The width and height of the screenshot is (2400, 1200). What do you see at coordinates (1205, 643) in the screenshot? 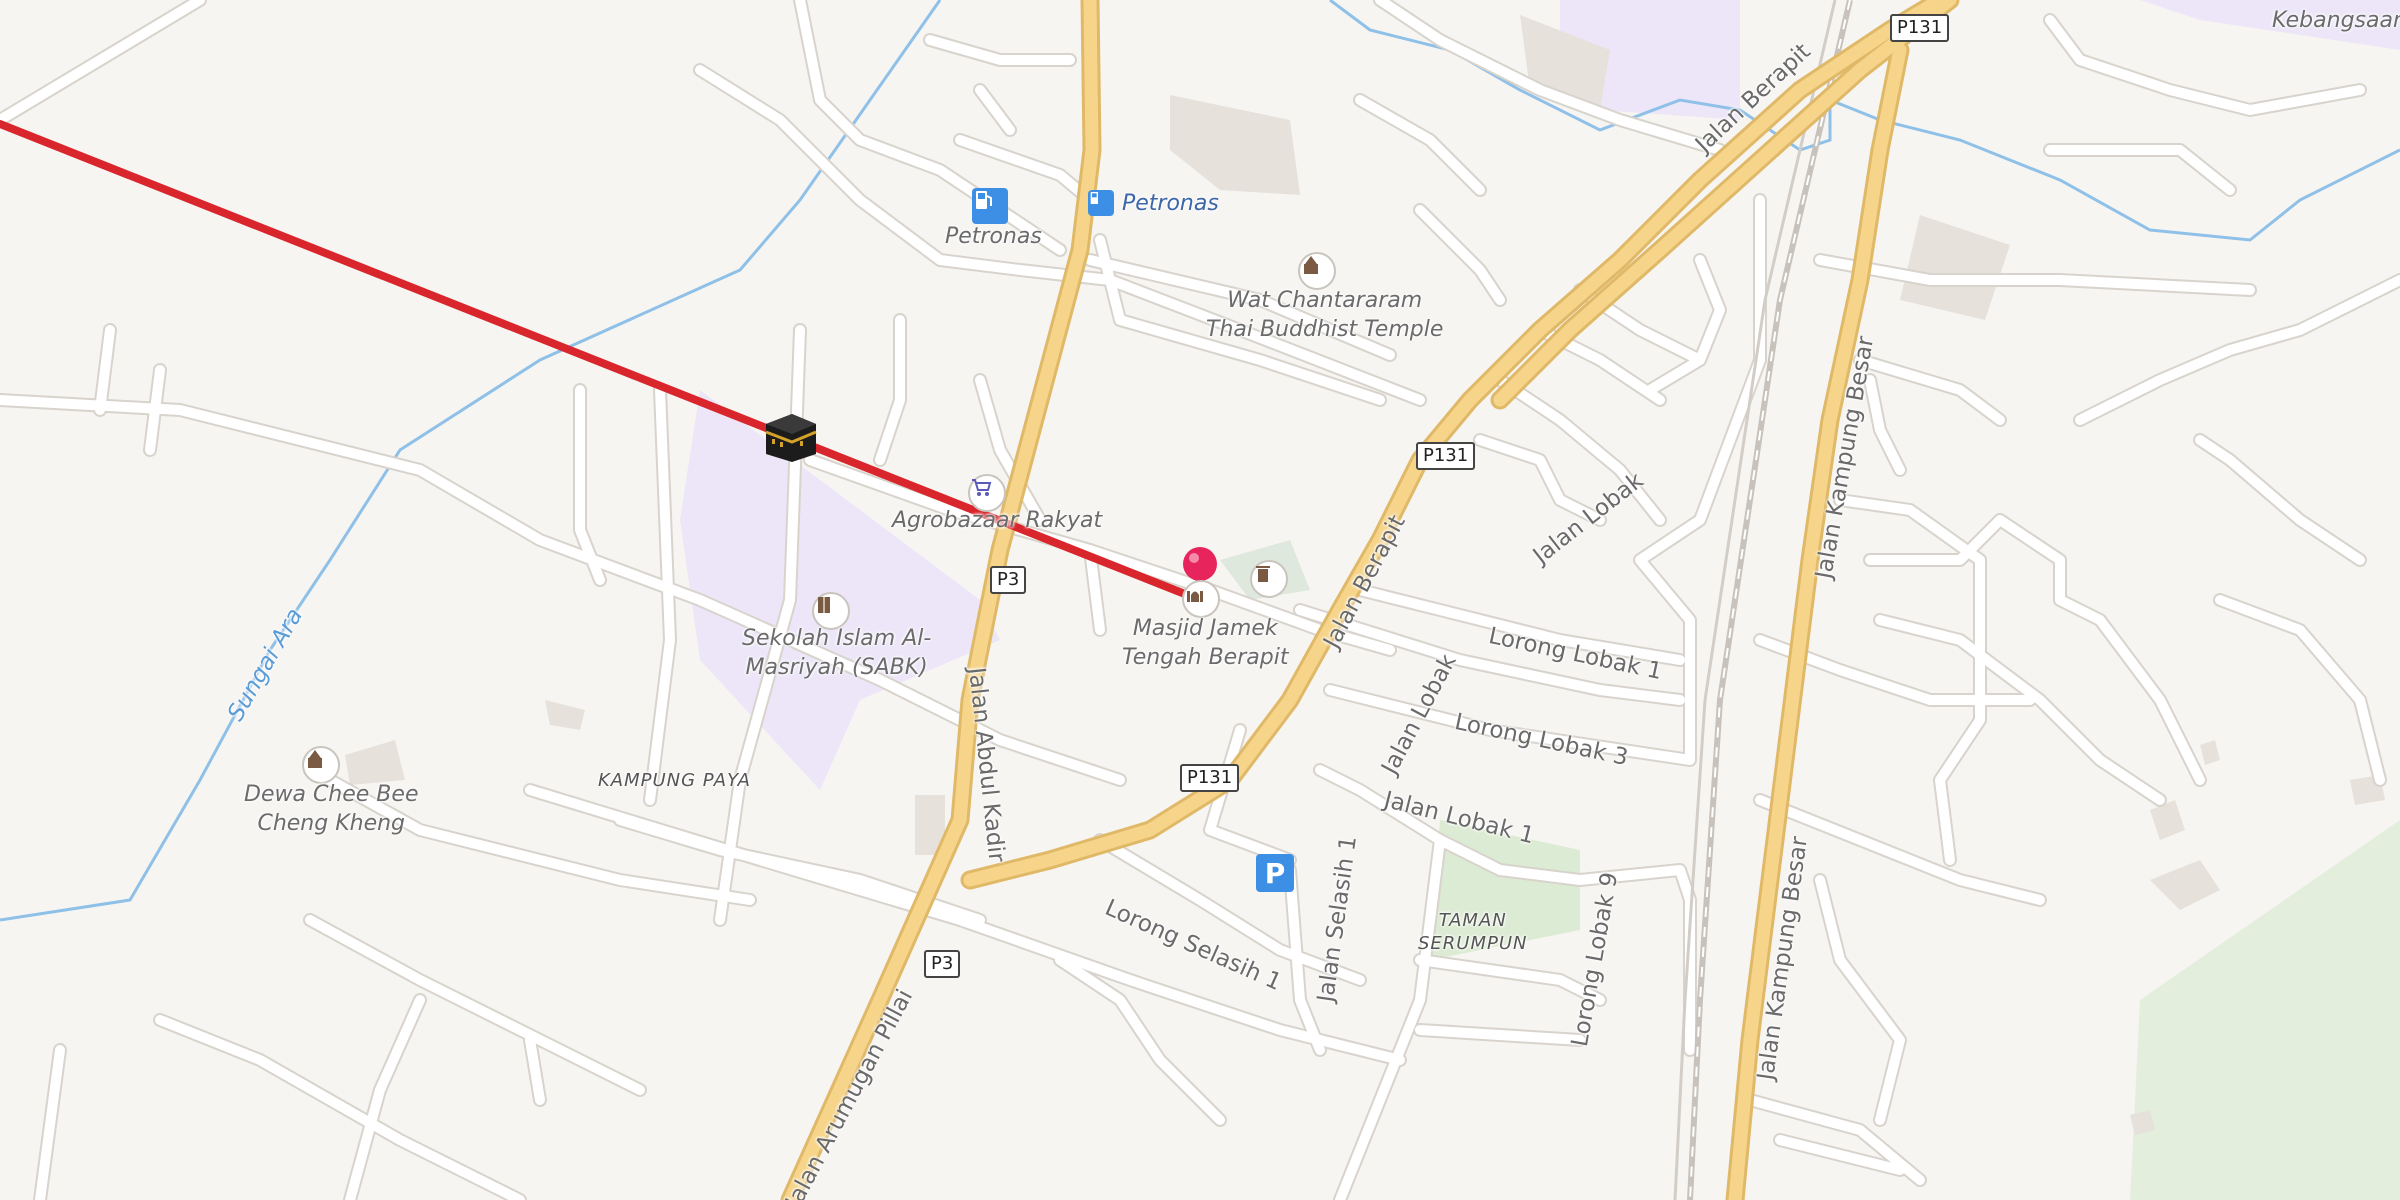
I see `label-masjid: Masjid Jamek Tengah Berapit` at bounding box center [1205, 643].